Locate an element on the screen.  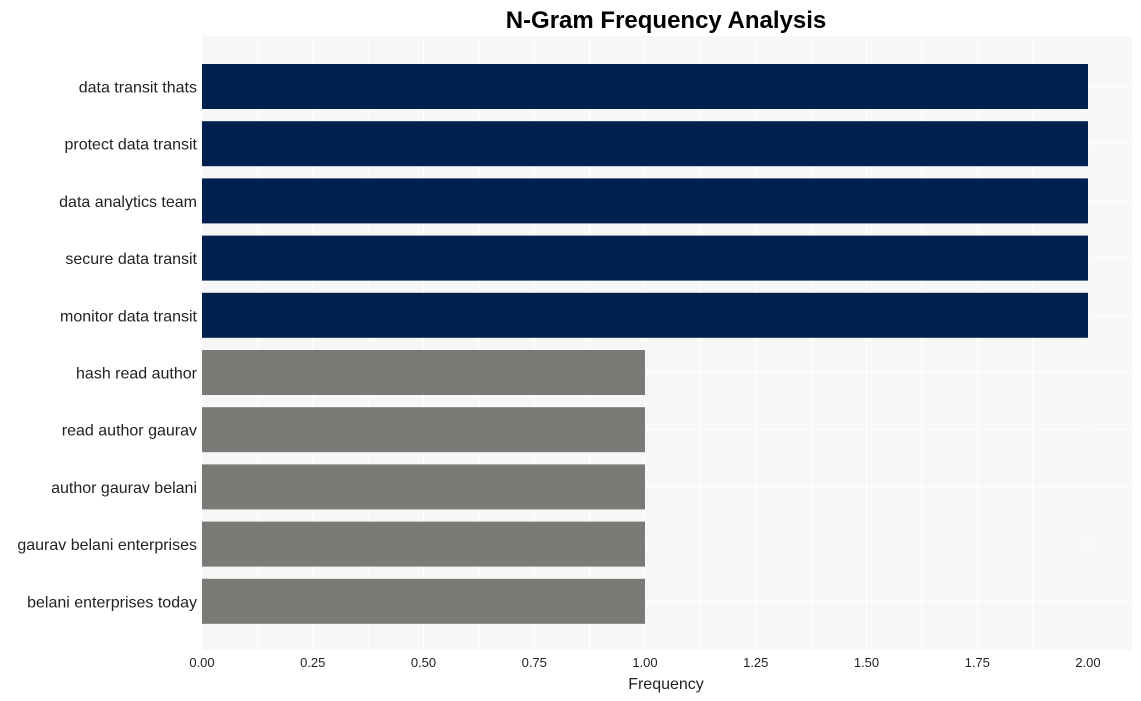
x-axis-ticks: 0.00 0.25 0.50 0.75 1.00 1.25 1.50 1.75 2.00 is located at coordinates (644, 662).